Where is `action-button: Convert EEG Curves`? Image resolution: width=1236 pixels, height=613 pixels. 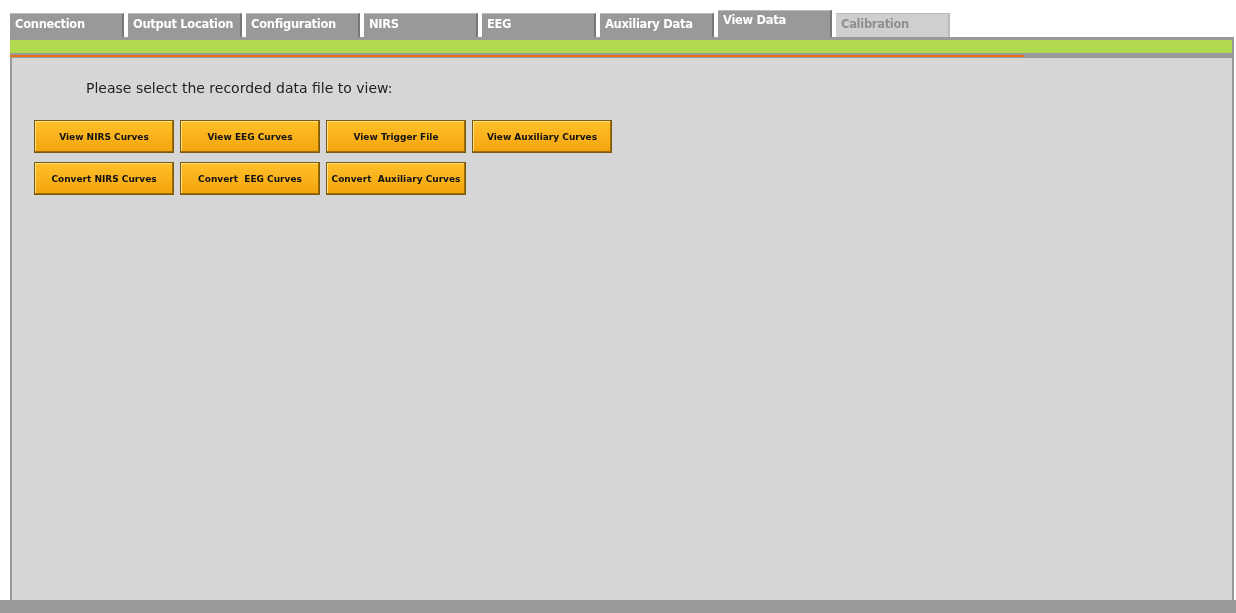
action-button: Convert EEG Curves is located at coordinates (250, 178).